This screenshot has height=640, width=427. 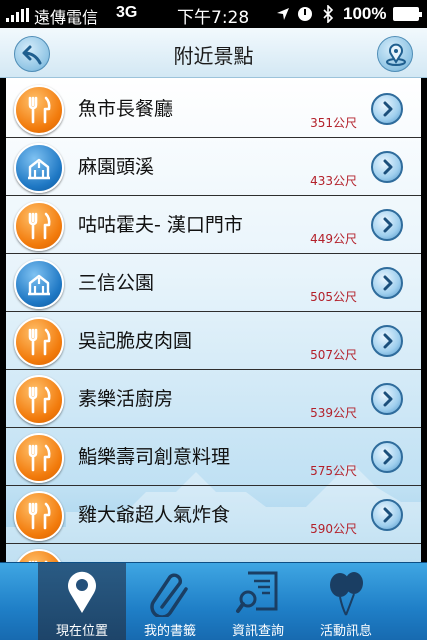 I want to click on location-pin-icon, so click(x=82, y=592).